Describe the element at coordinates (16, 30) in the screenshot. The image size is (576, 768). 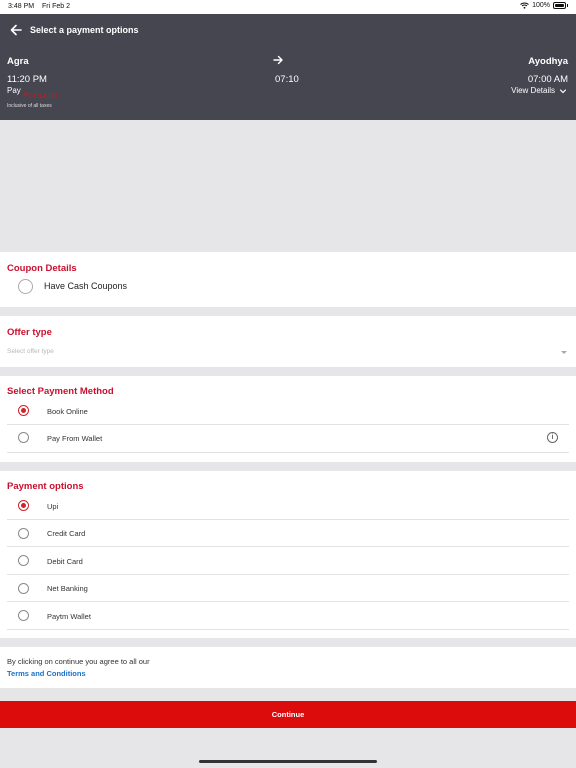
I see `back-arrow-icon` at that location.